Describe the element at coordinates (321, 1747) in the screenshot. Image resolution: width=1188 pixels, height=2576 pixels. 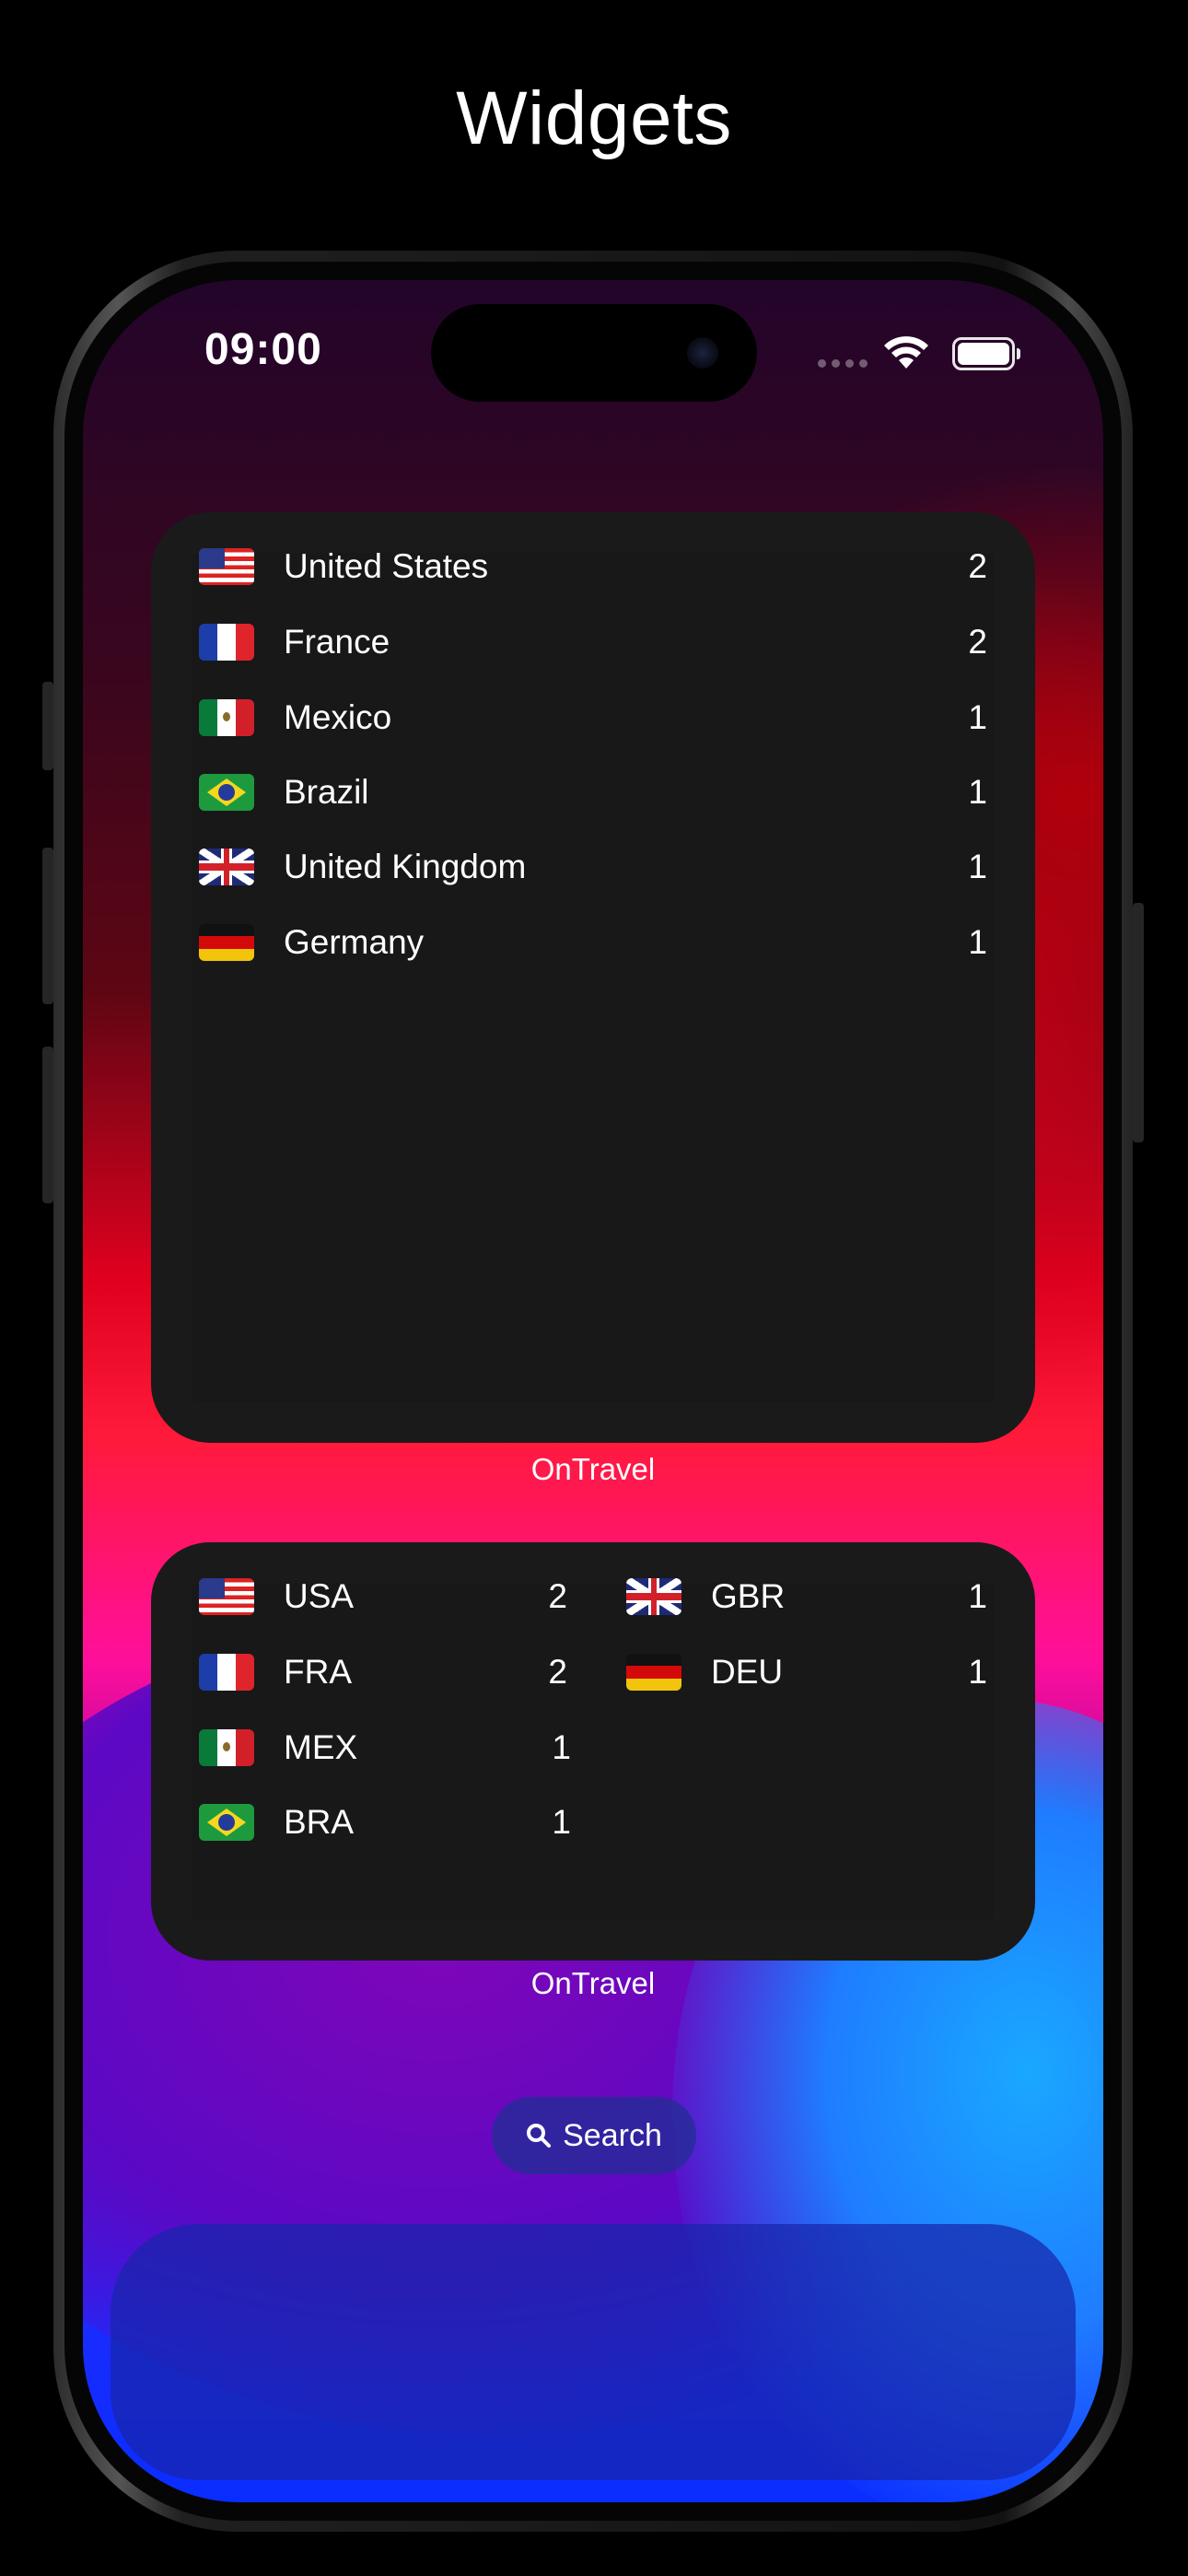
I see `country-code: MEX` at that location.